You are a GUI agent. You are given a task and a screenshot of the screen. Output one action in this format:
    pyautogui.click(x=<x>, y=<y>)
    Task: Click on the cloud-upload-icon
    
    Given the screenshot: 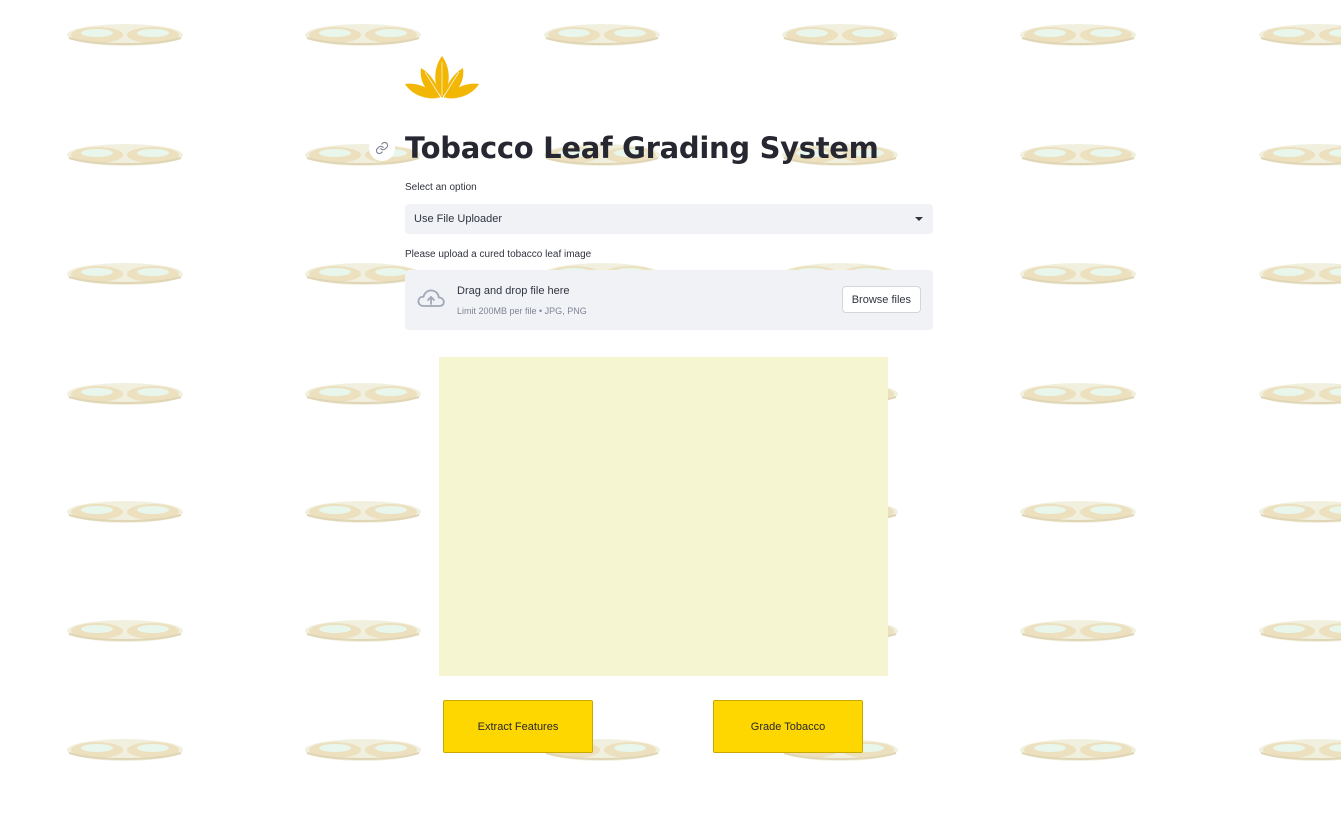 What is the action you would take?
    pyautogui.click(x=431, y=298)
    